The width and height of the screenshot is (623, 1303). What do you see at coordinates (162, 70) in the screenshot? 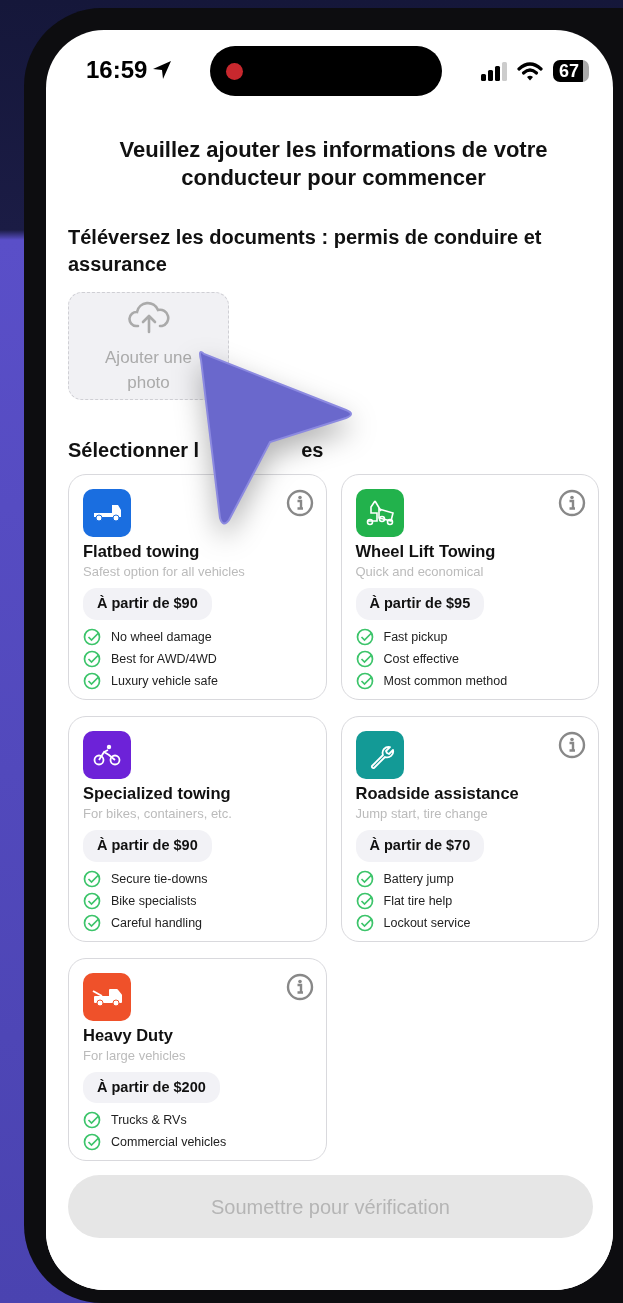
I see `location-arrow-icon` at bounding box center [162, 70].